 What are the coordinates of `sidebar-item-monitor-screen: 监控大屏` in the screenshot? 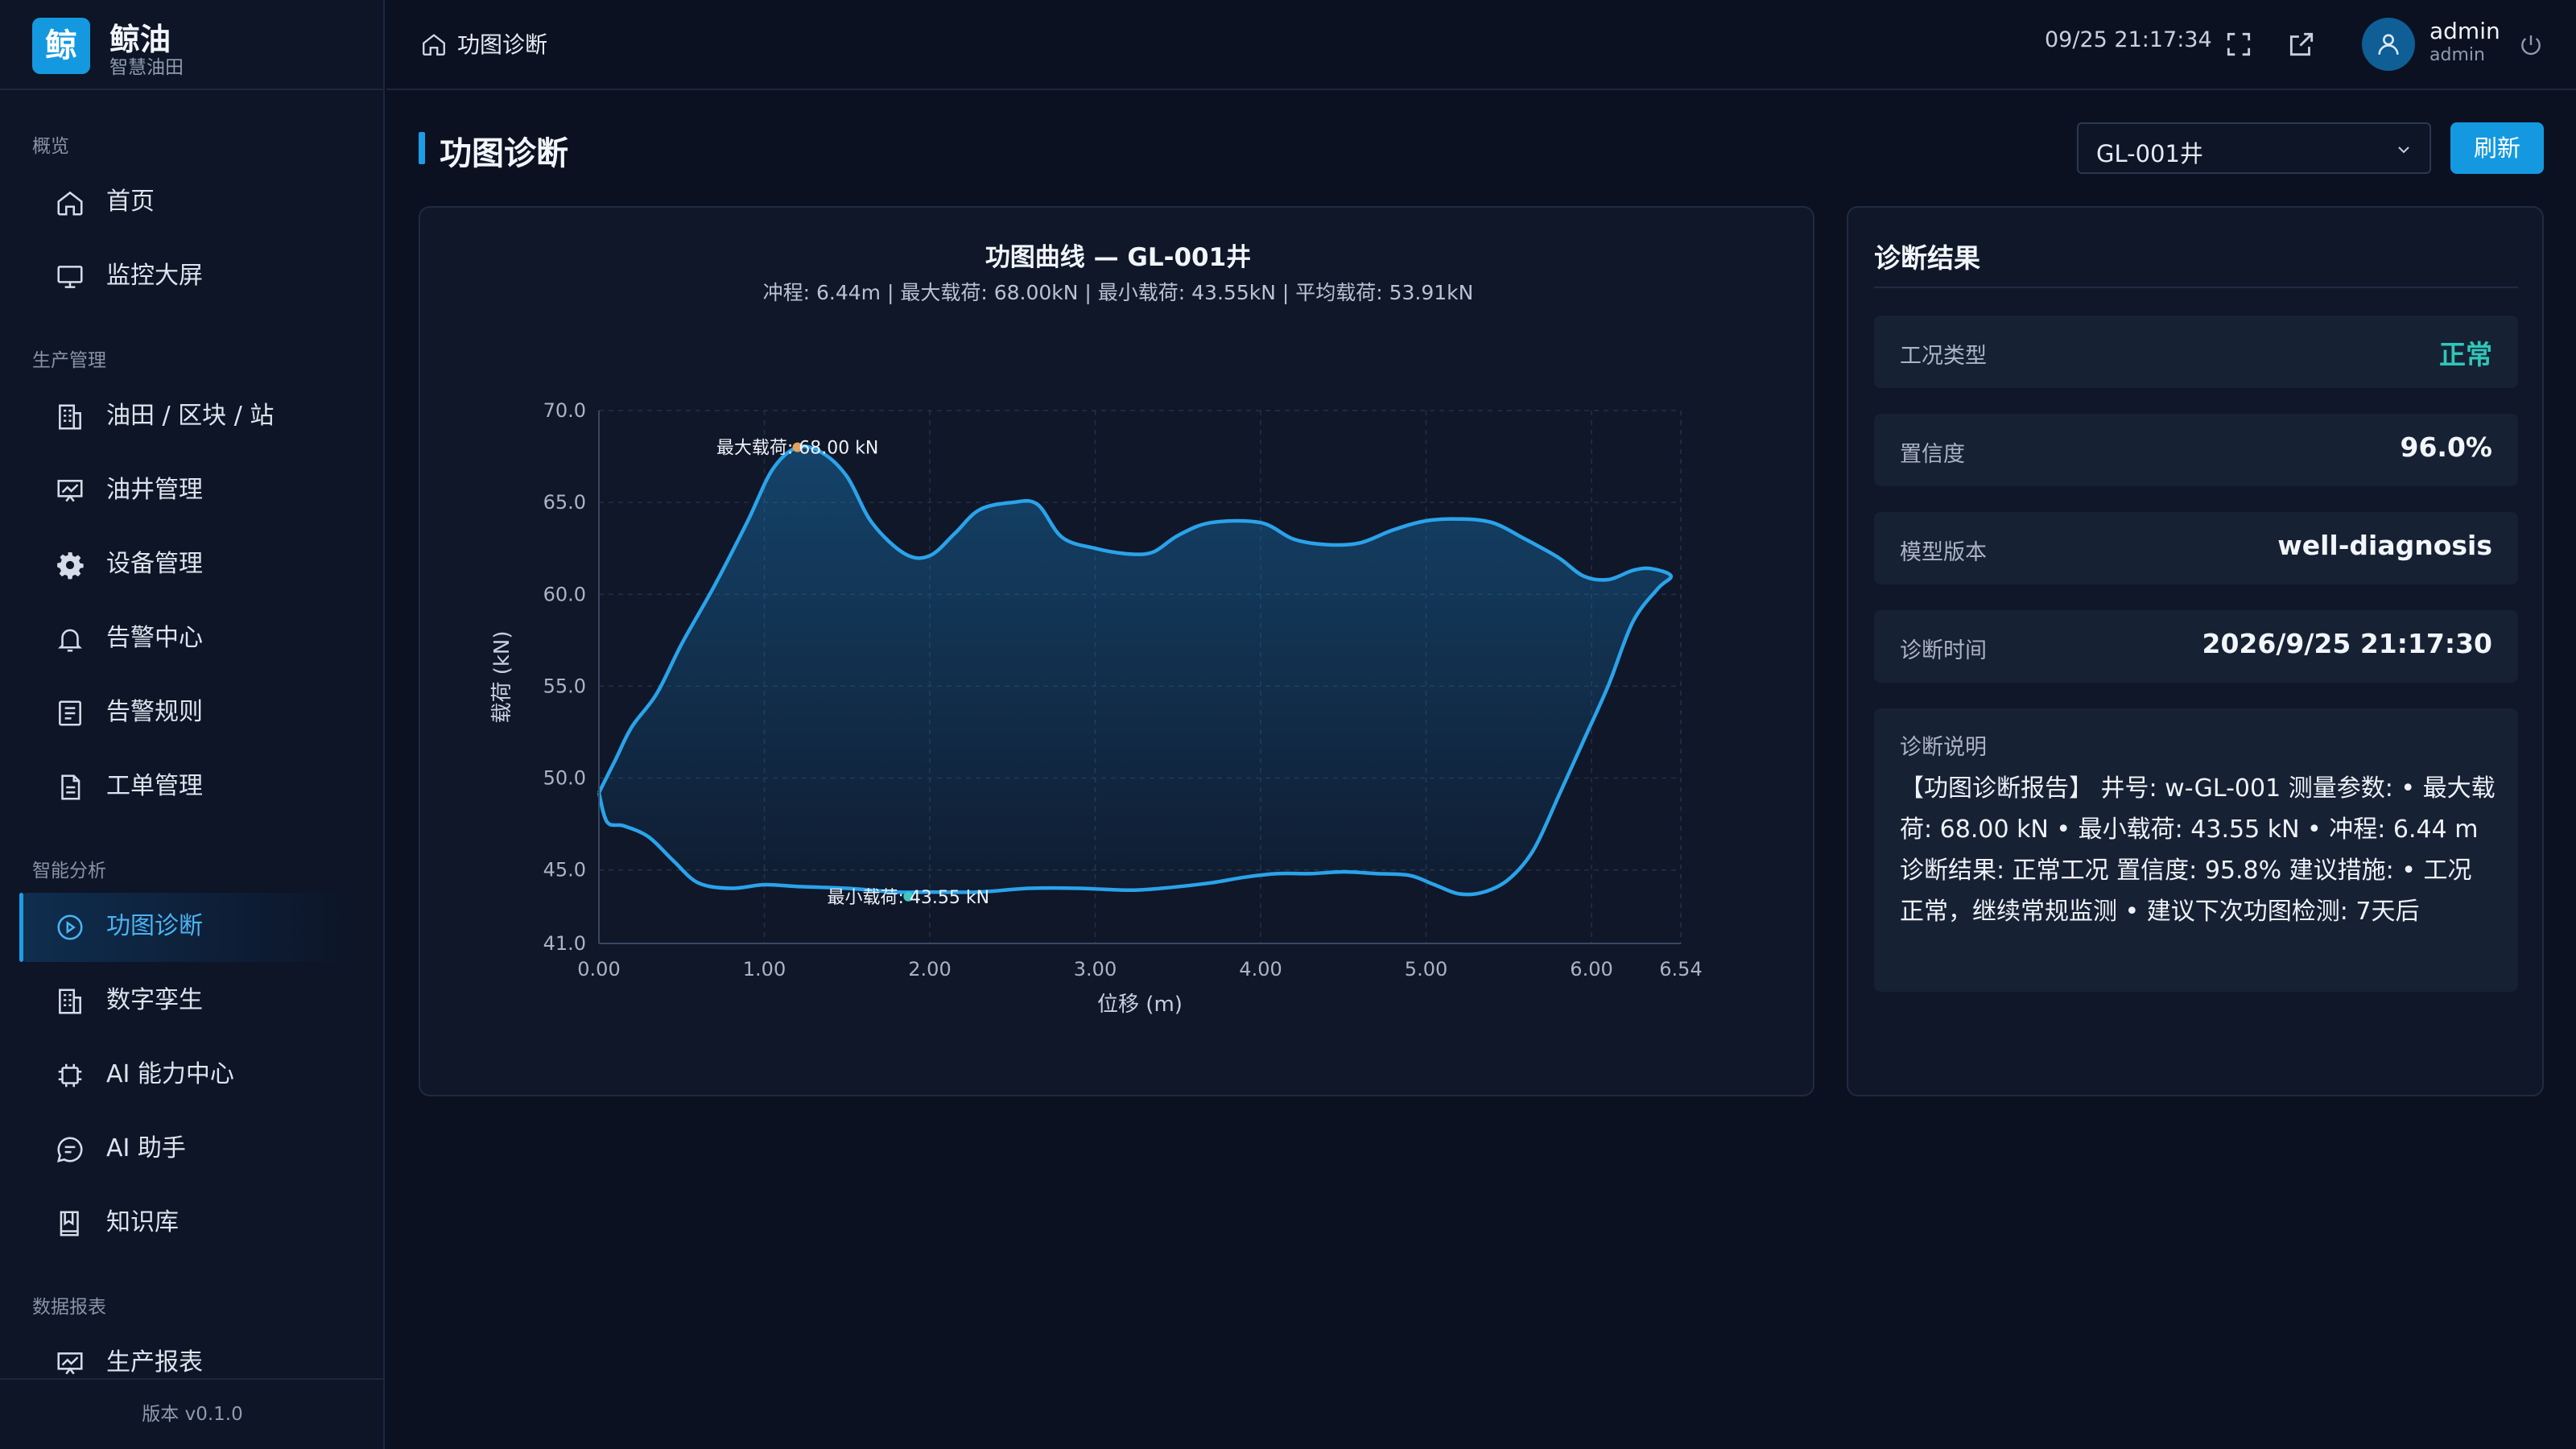 It's located at (192, 277).